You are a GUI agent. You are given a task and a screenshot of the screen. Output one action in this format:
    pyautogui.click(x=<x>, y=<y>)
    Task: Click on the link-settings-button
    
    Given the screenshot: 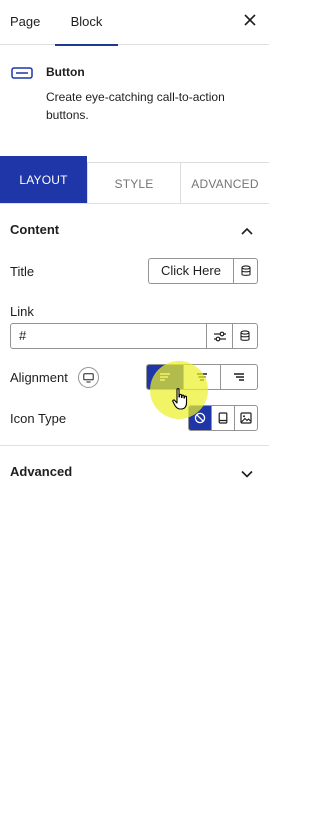 What is the action you would take?
    pyautogui.click(x=220, y=336)
    